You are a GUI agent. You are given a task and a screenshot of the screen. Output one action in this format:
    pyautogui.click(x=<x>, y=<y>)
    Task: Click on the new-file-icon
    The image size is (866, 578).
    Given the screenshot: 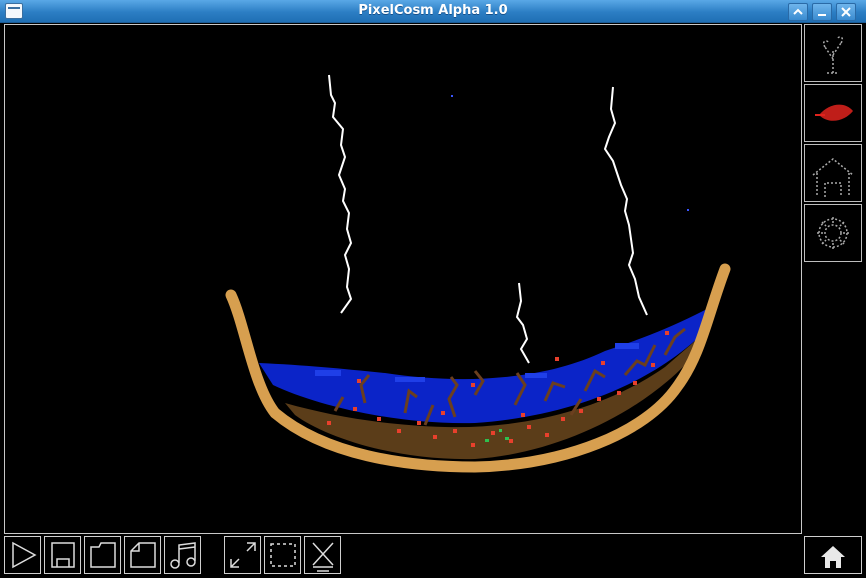 What is the action you would take?
    pyautogui.click(x=143, y=555)
    